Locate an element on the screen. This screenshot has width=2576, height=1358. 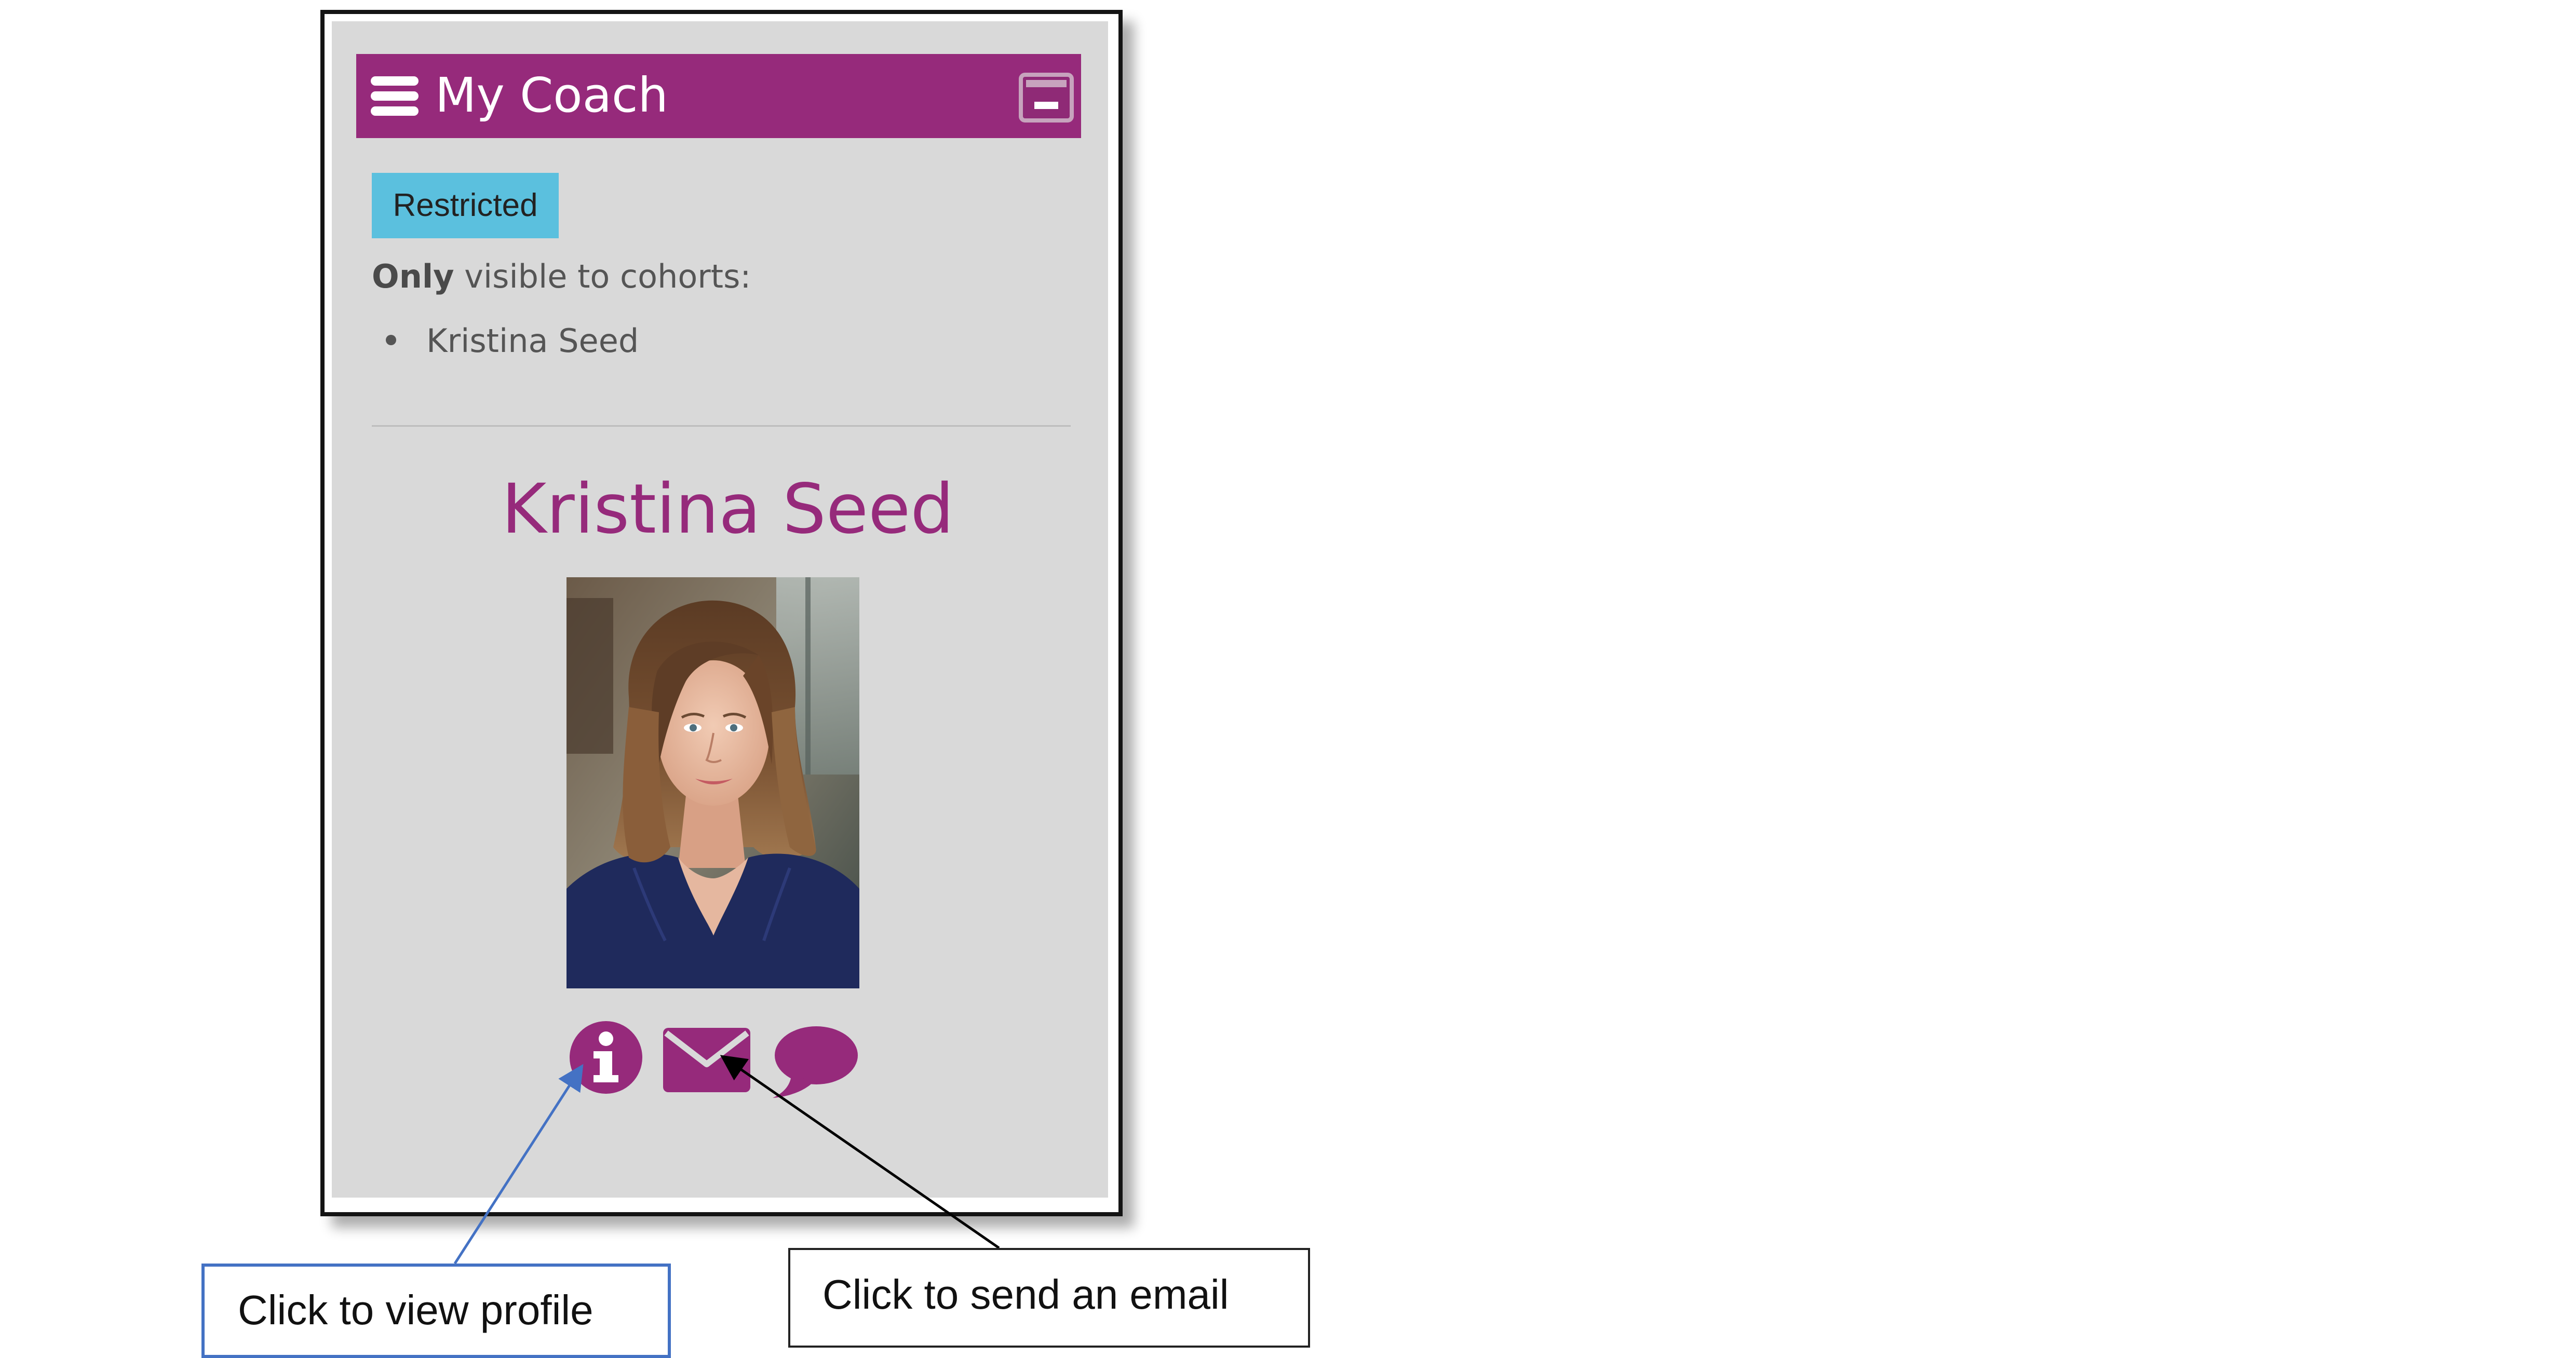
cohort-name: Kristina Seed is located at coordinates (532, 341).